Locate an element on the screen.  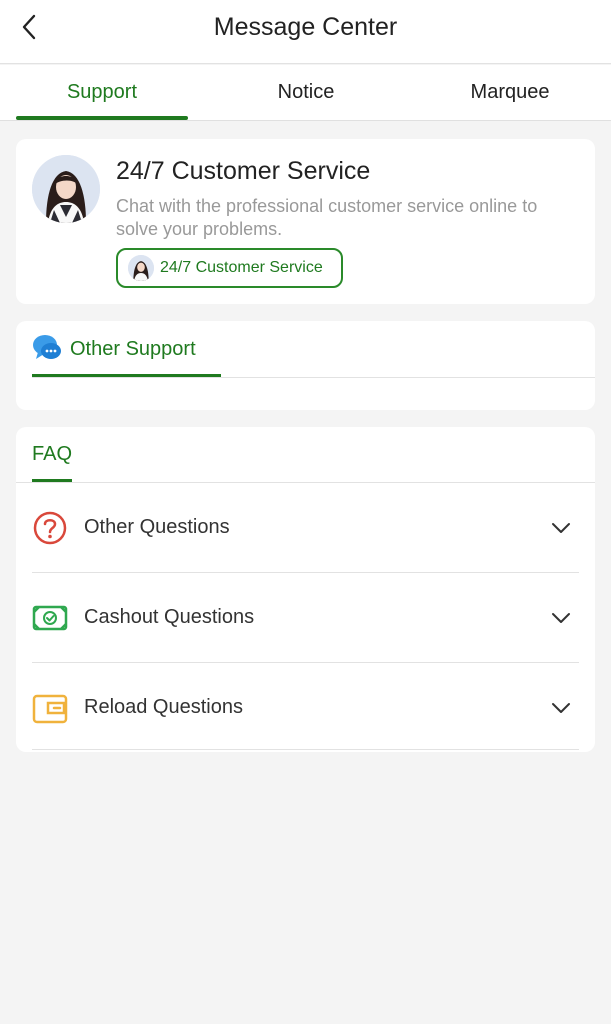
other-support-card: Other Support is located at coordinates (305, 365).